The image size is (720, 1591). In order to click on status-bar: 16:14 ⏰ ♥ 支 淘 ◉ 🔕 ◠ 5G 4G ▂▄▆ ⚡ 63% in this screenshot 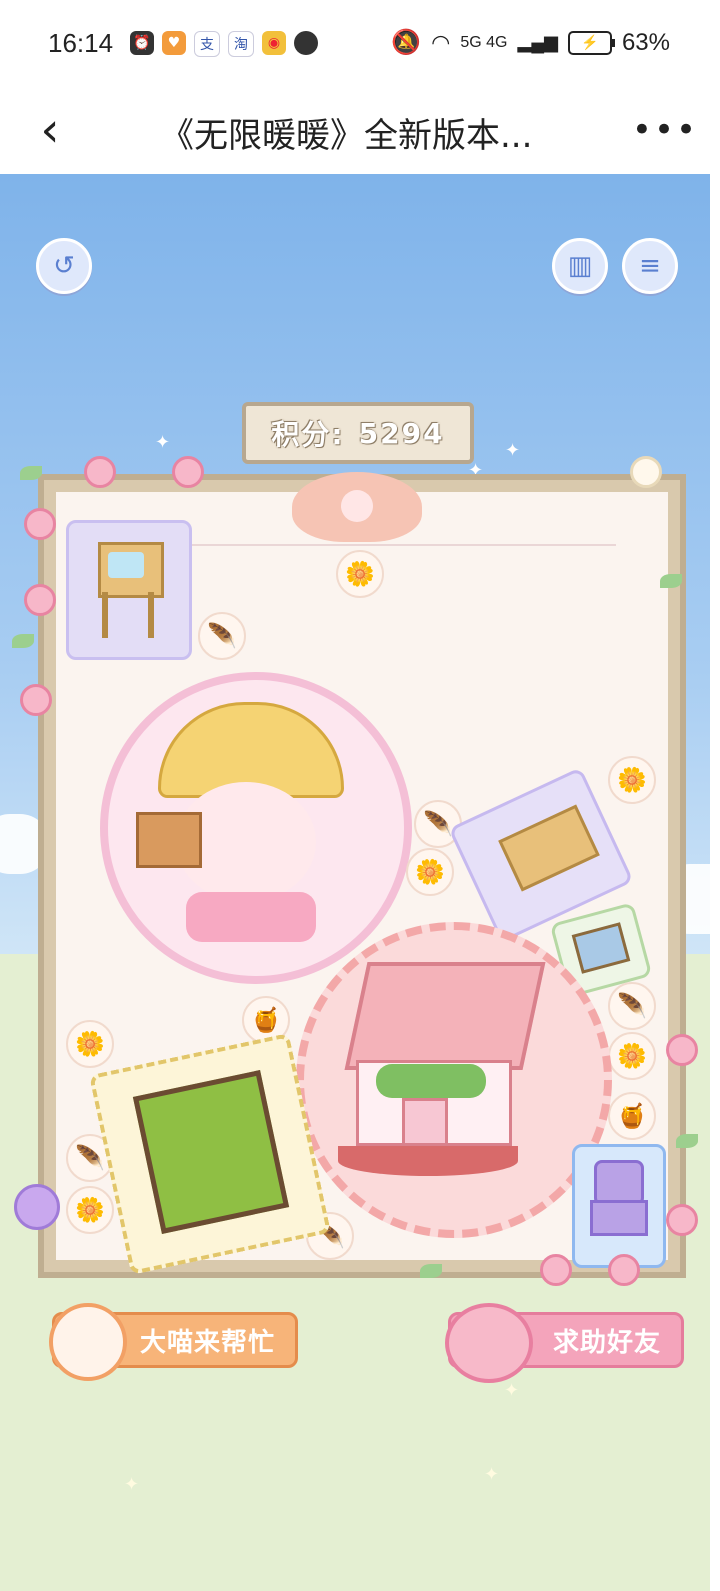, I will do `click(360, 45)`.